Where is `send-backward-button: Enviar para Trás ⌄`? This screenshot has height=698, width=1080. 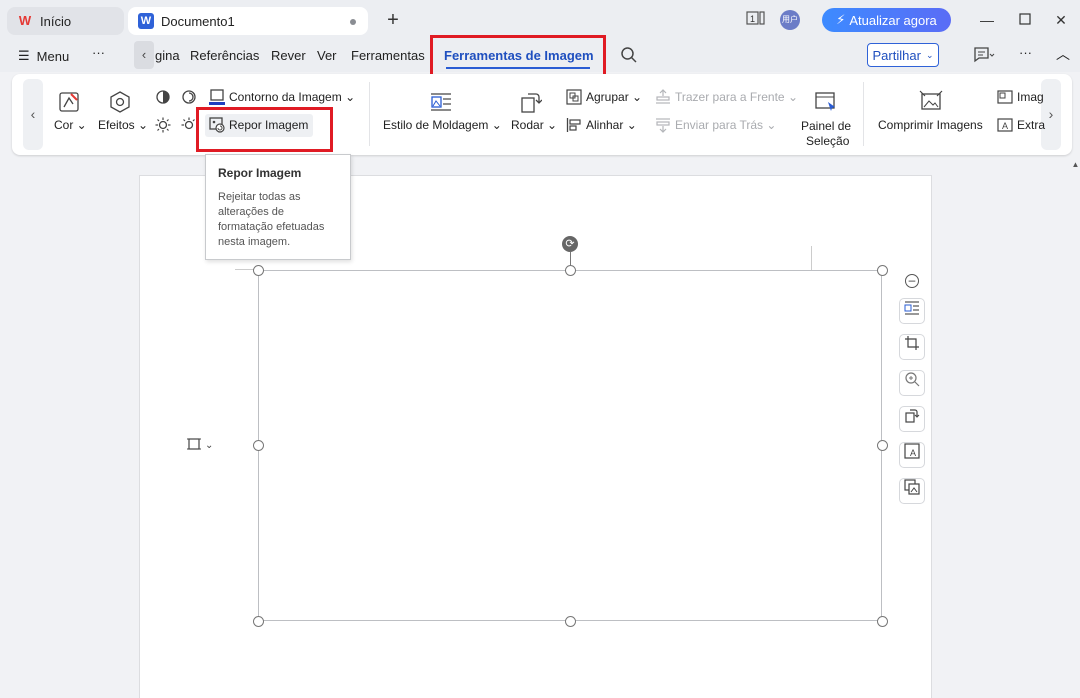
send-backward-button: Enviar para Trás ⌄ is located at coordinates (725, 125).